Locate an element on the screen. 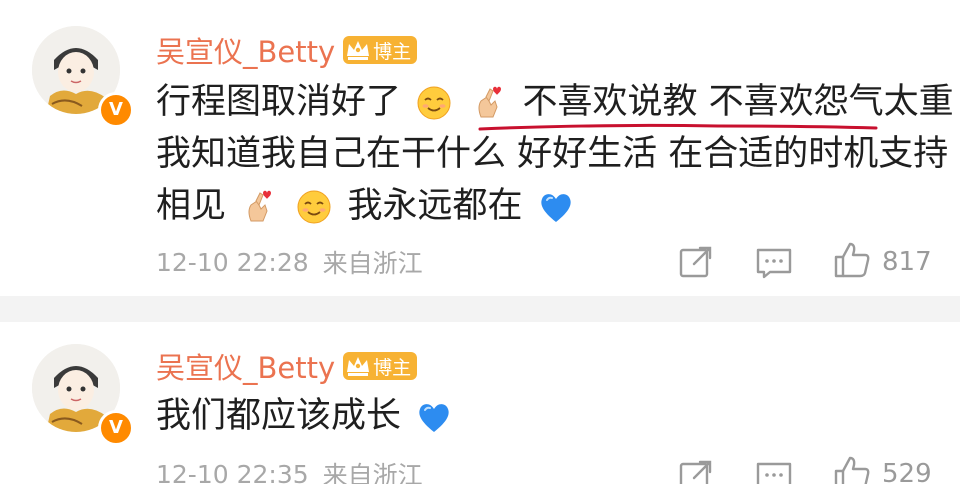 This screenshot has width=960, height=484. timestamp: 12-10 22:28 is located at coordinates (232, 262).